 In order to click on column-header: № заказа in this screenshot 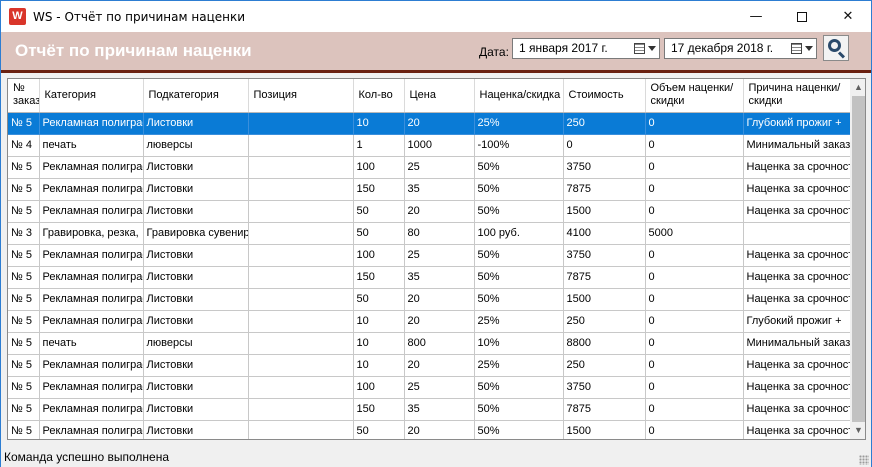, I will do `click(24, 96)`.